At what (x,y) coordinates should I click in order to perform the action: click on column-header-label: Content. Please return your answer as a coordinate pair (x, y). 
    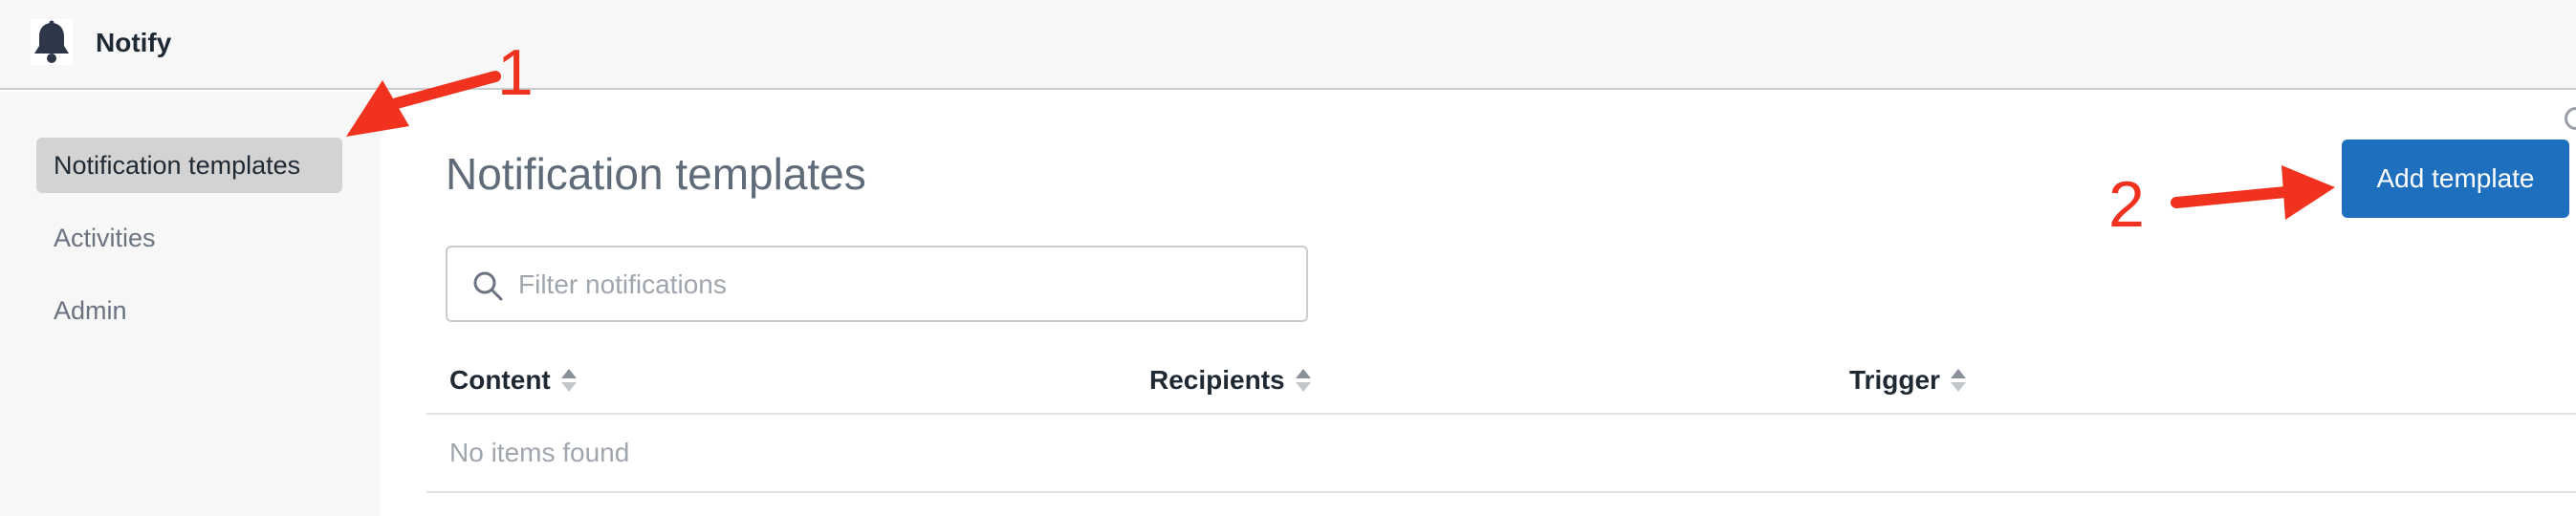
    Looking at the image, I should click on (500, 380).